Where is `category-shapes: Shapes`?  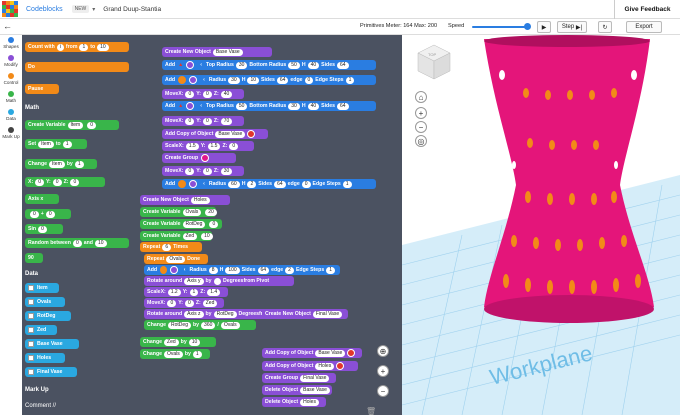 category-shapes: Shapes is located at coordinates (11, 43).